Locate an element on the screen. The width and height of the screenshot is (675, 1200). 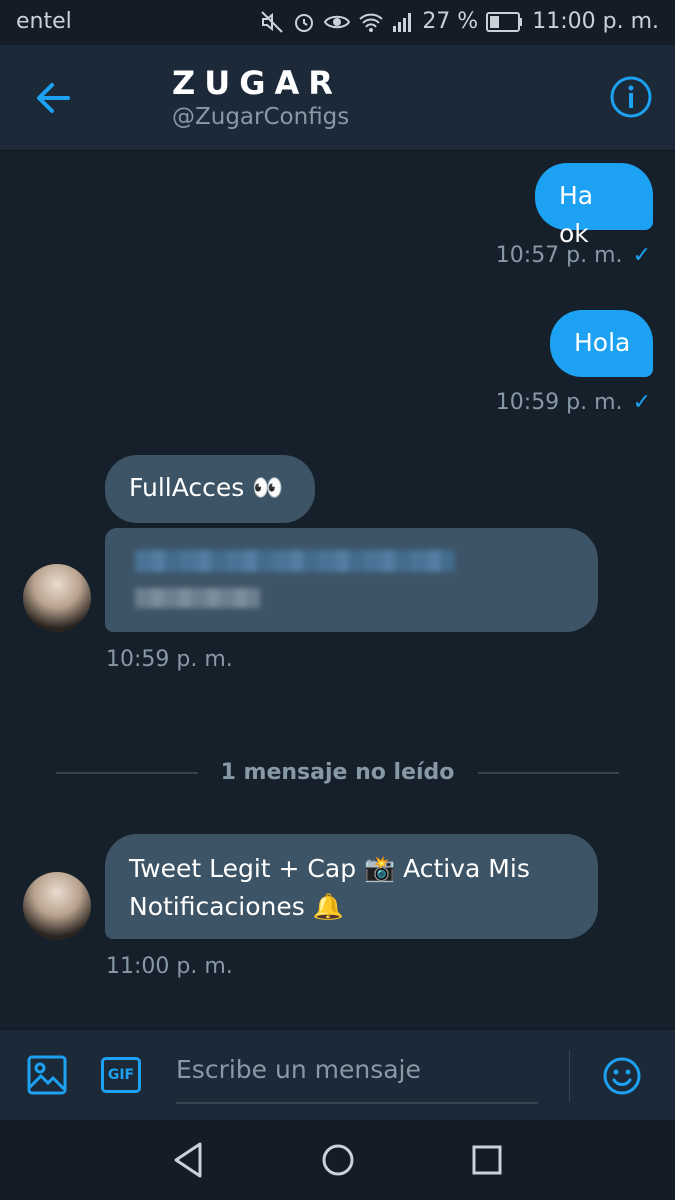
eye-icon is located at coordinates (337, 21).